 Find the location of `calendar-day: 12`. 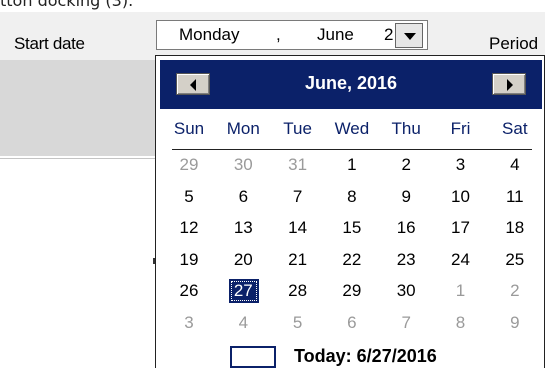

calendar-day: 12 is located at coordinates (189, 228).